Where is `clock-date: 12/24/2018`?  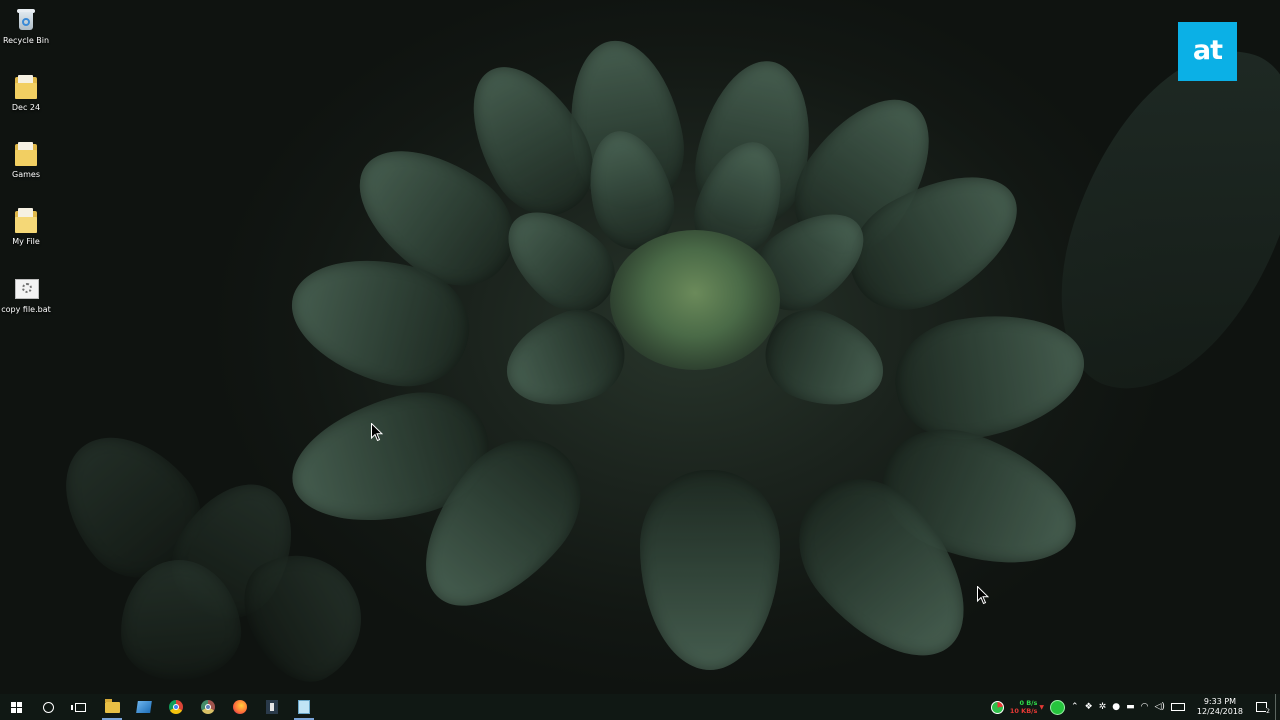 clock-date: 12/24/2018 is located at coordinates (1219, 711).